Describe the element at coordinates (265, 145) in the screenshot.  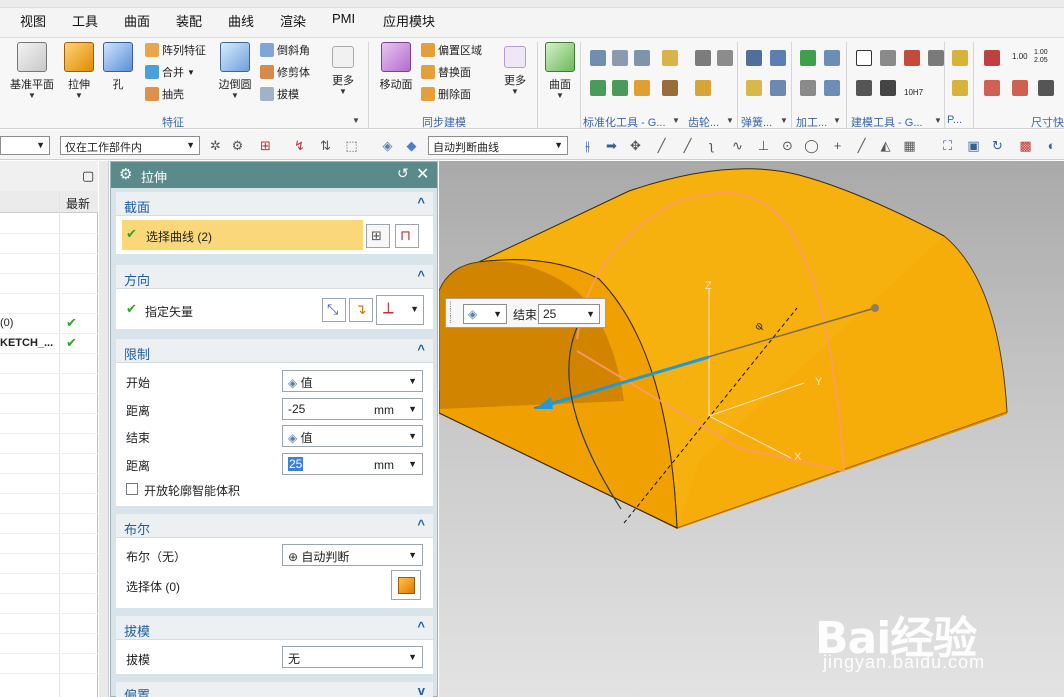
I see `select-mode-icon: ⊞` at that location.